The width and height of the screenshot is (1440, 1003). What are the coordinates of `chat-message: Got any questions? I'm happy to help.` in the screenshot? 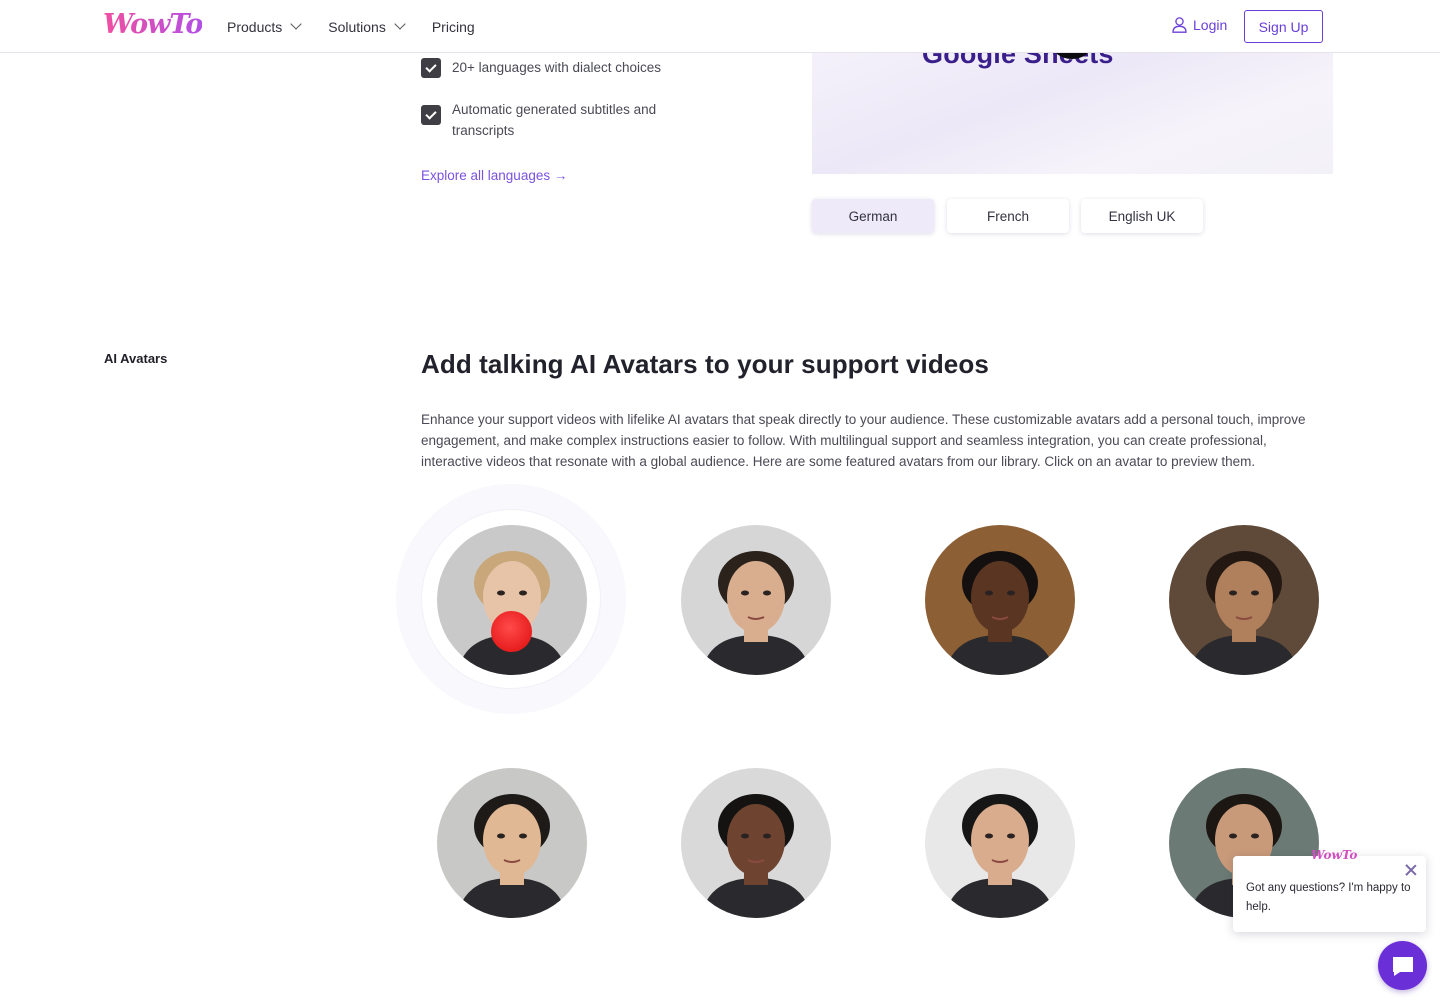 It's located at (1328, 897).